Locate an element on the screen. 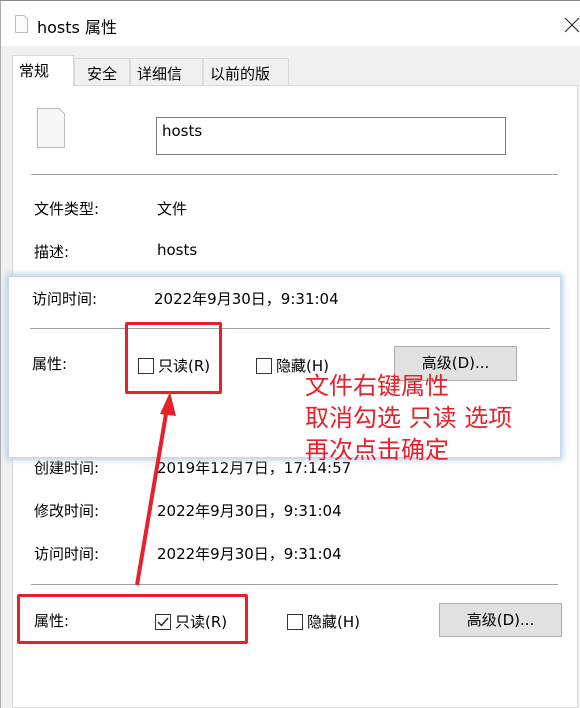 The image size is (580, 708). tab-security: 安全 is located at coordinates (102, 72).